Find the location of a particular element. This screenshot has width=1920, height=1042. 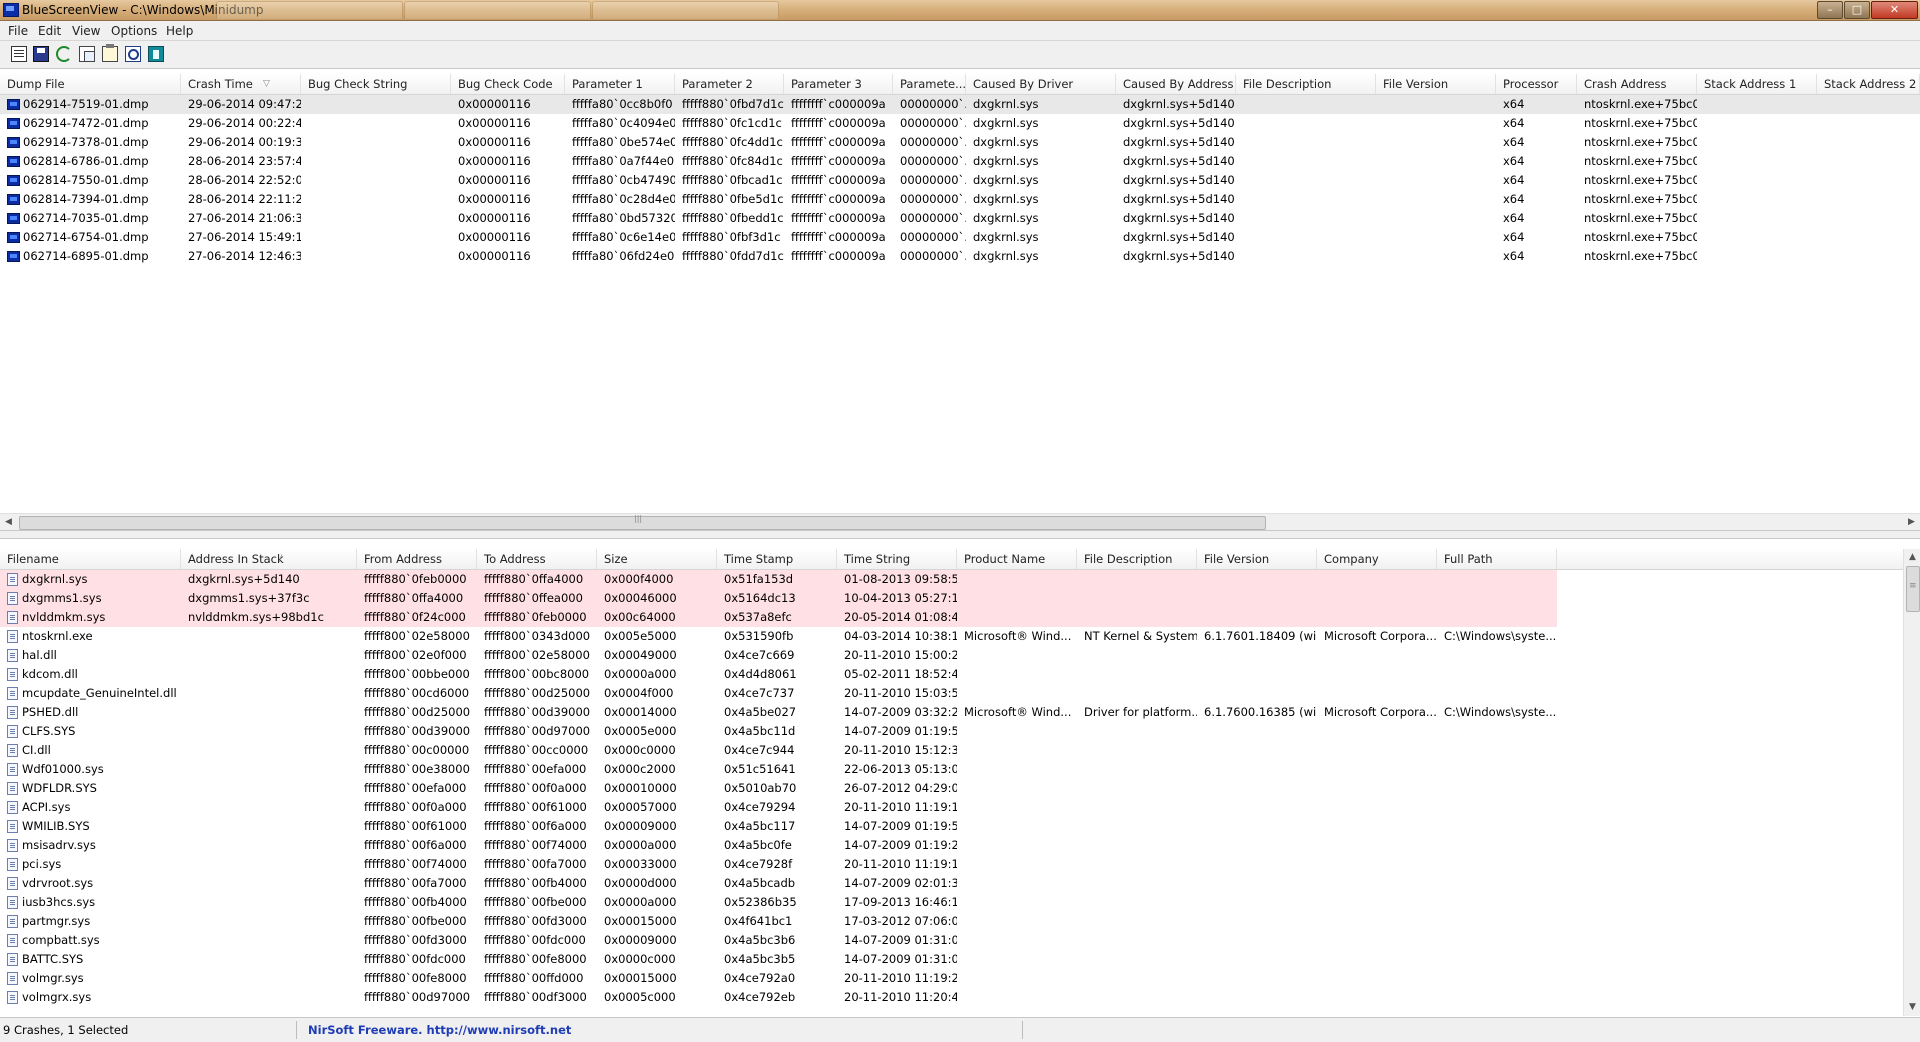

exit-icon is located at coordinates (156, 54).